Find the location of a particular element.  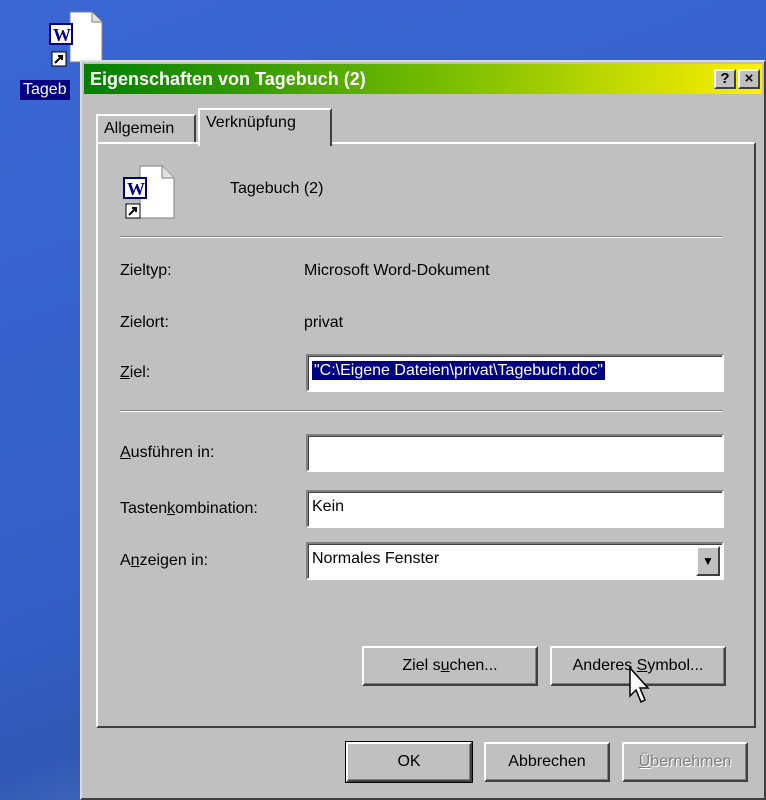

ziel-input: "C:\Eigene Dateien\privat\Tagebuch.doc" is located at coordinates (515, 373).